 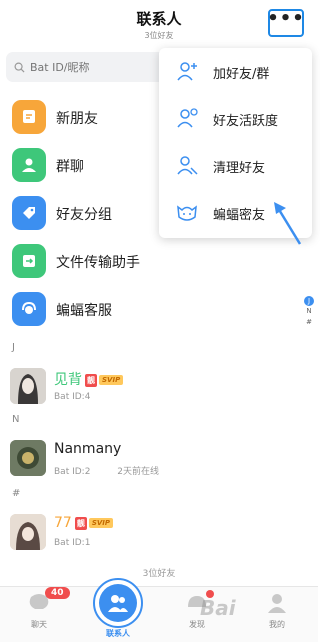 I want to click on watermark-text: Bai, so click(x=218, y=608).